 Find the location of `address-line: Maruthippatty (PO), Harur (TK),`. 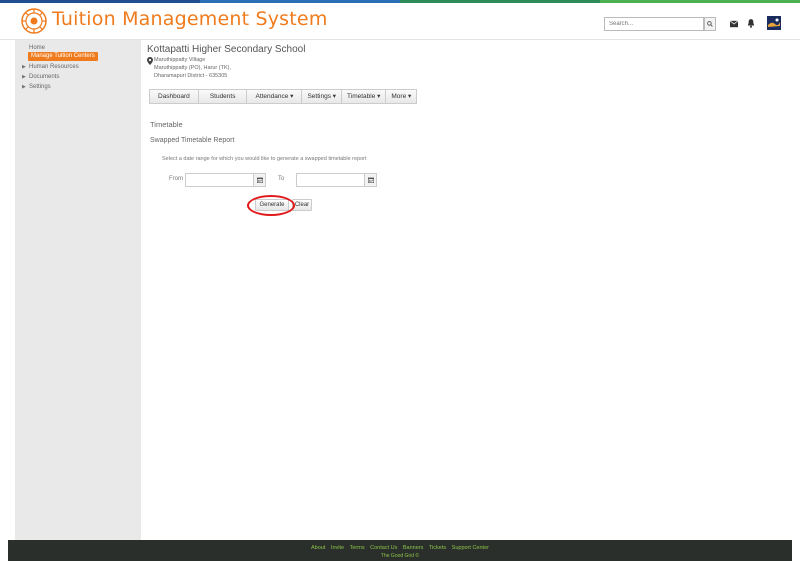

address-line: Maruthippatty (PO), Harur (TK), is located at coordinates (193, 68).